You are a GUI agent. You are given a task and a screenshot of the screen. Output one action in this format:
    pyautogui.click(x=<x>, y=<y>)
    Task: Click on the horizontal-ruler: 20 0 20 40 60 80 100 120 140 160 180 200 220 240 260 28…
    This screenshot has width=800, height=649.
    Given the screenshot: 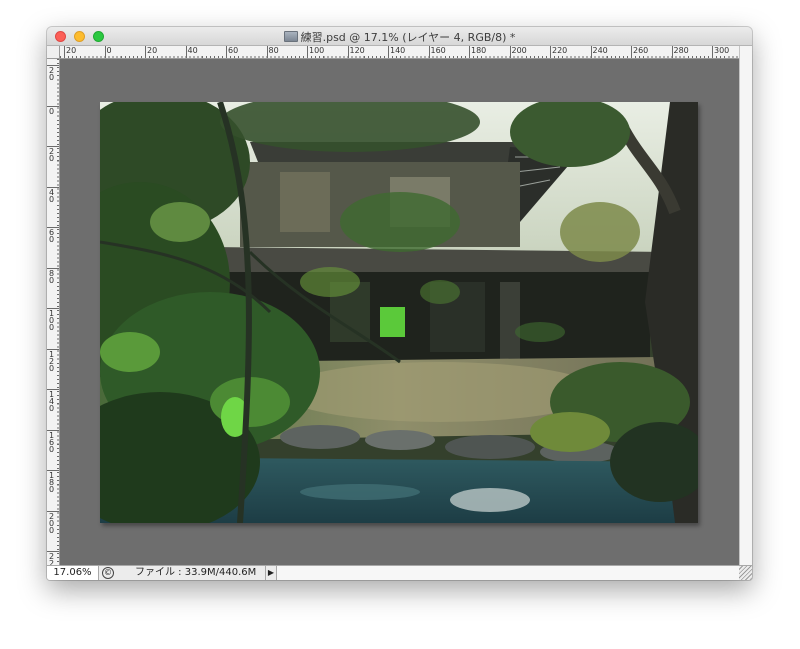 What is the action you would take?
    pyautogui.click(x=399, y=52)
    